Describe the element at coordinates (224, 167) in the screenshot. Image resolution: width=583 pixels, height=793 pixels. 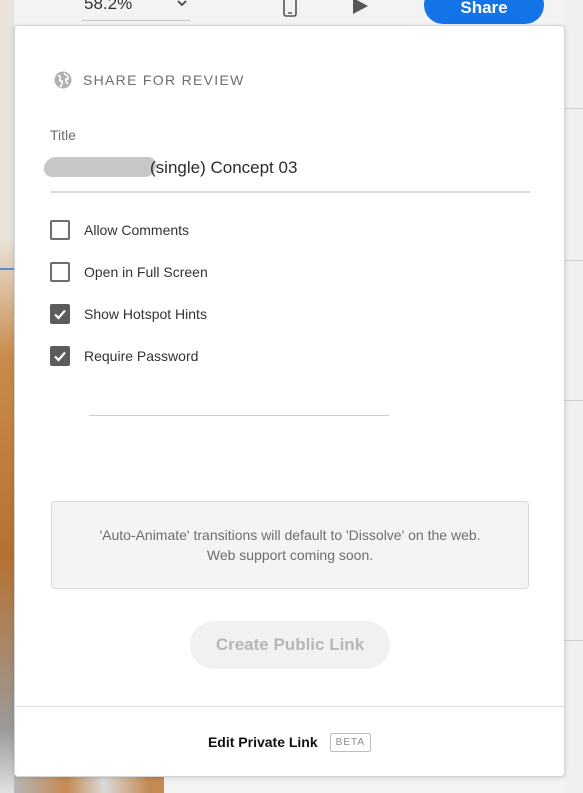
I see `title-value: (single) Concept 03` at that location.